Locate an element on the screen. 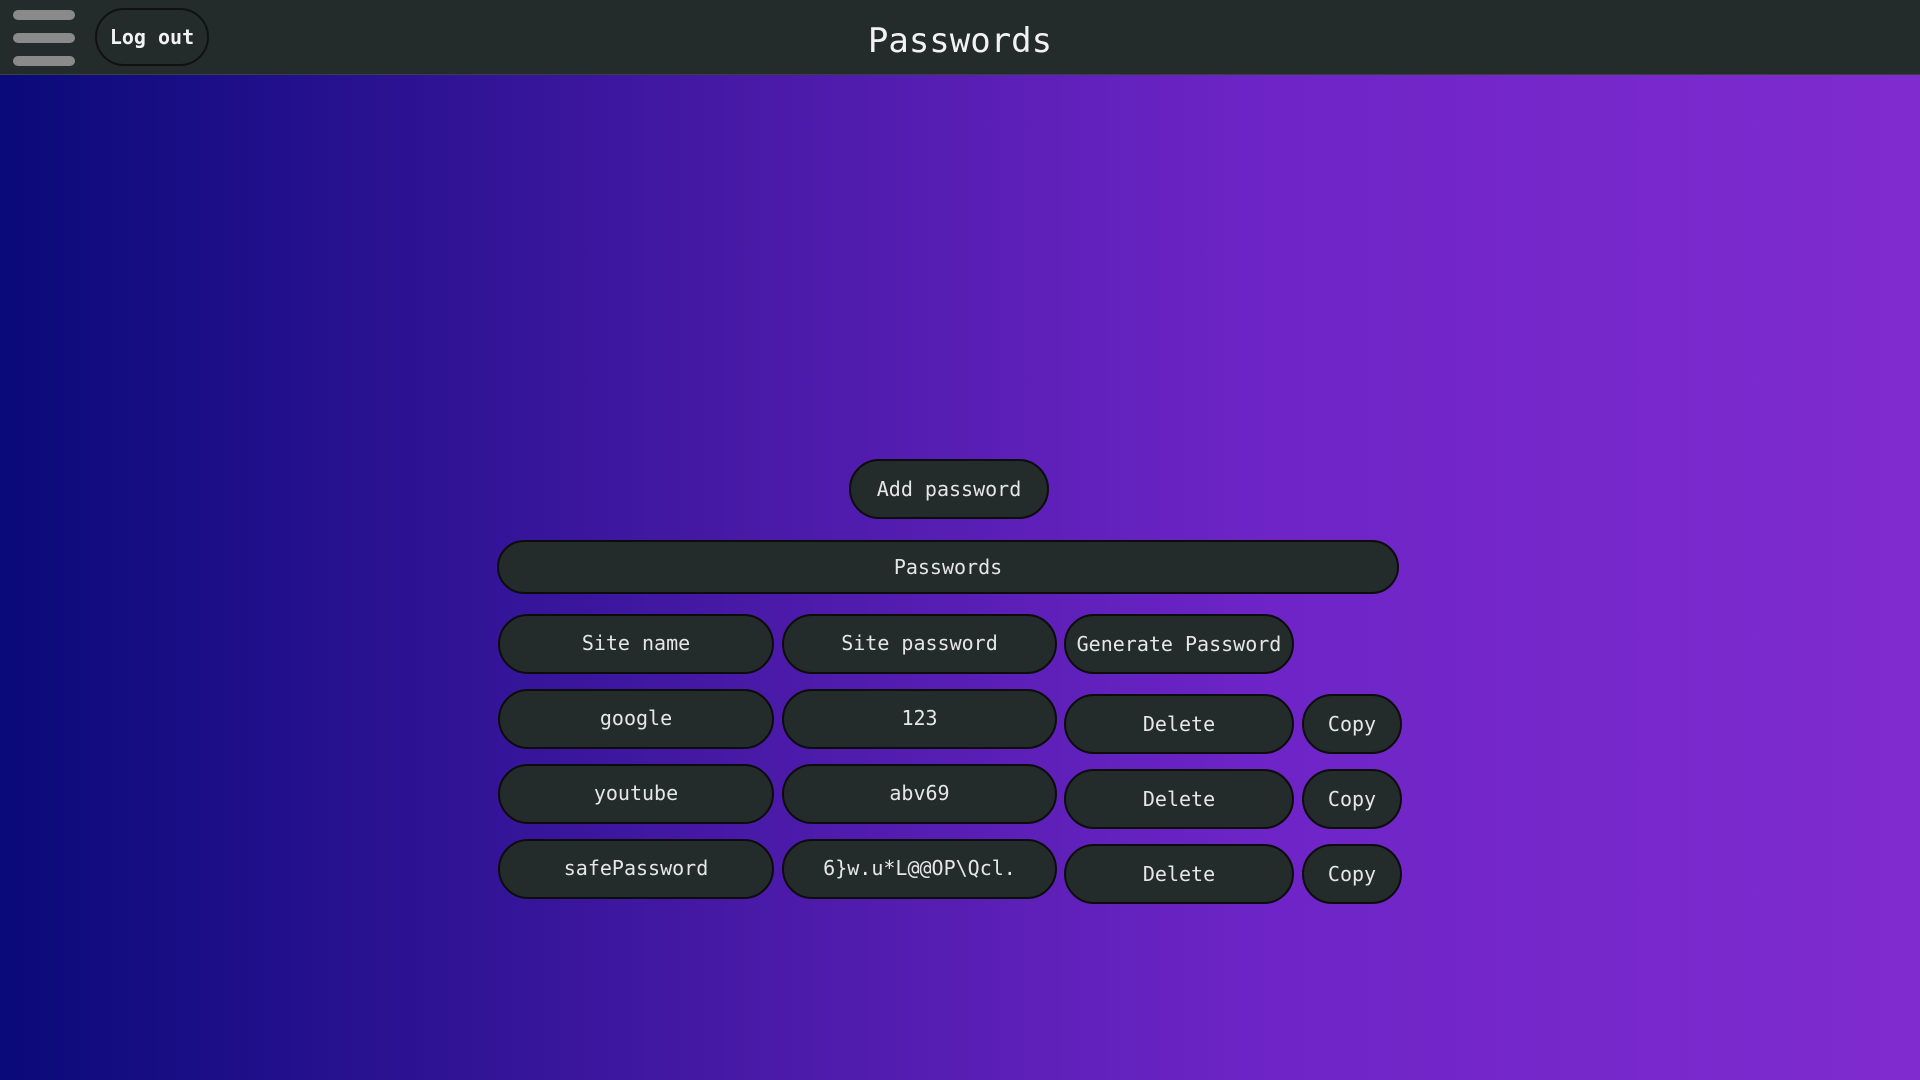  passwords-section-header: Passwords is located at coordinates (948, 567).